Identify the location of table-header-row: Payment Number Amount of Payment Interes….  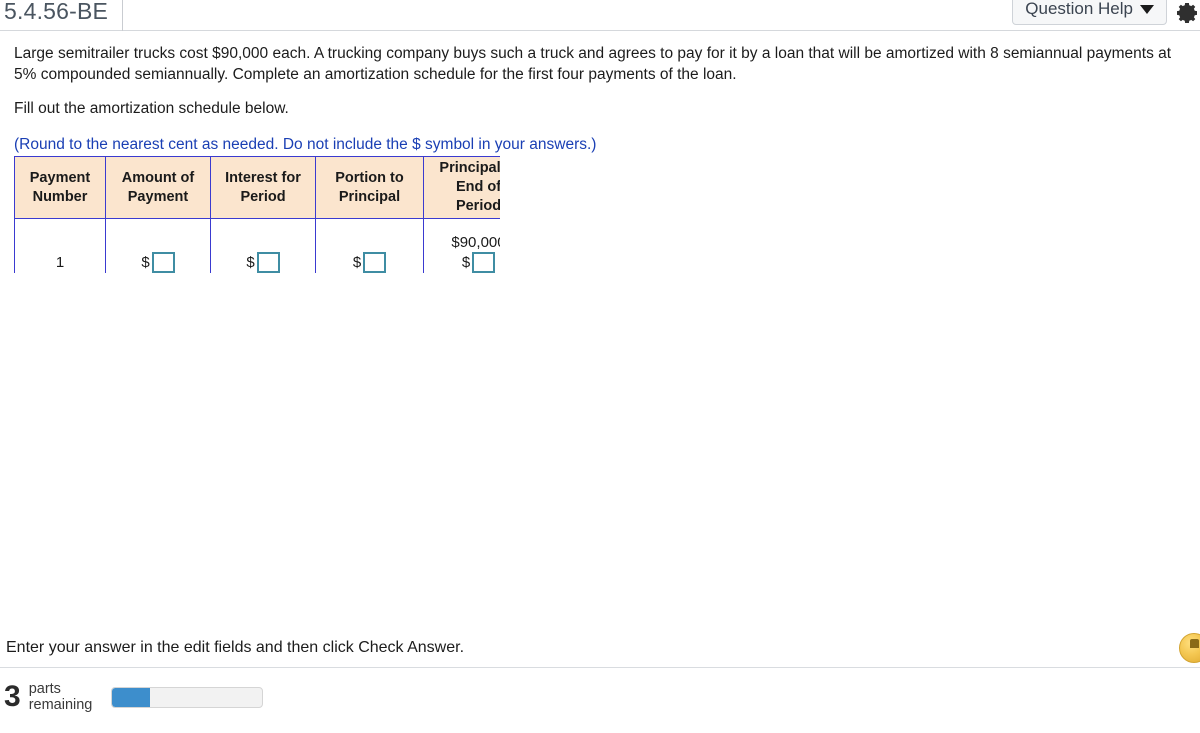
(257, 187).